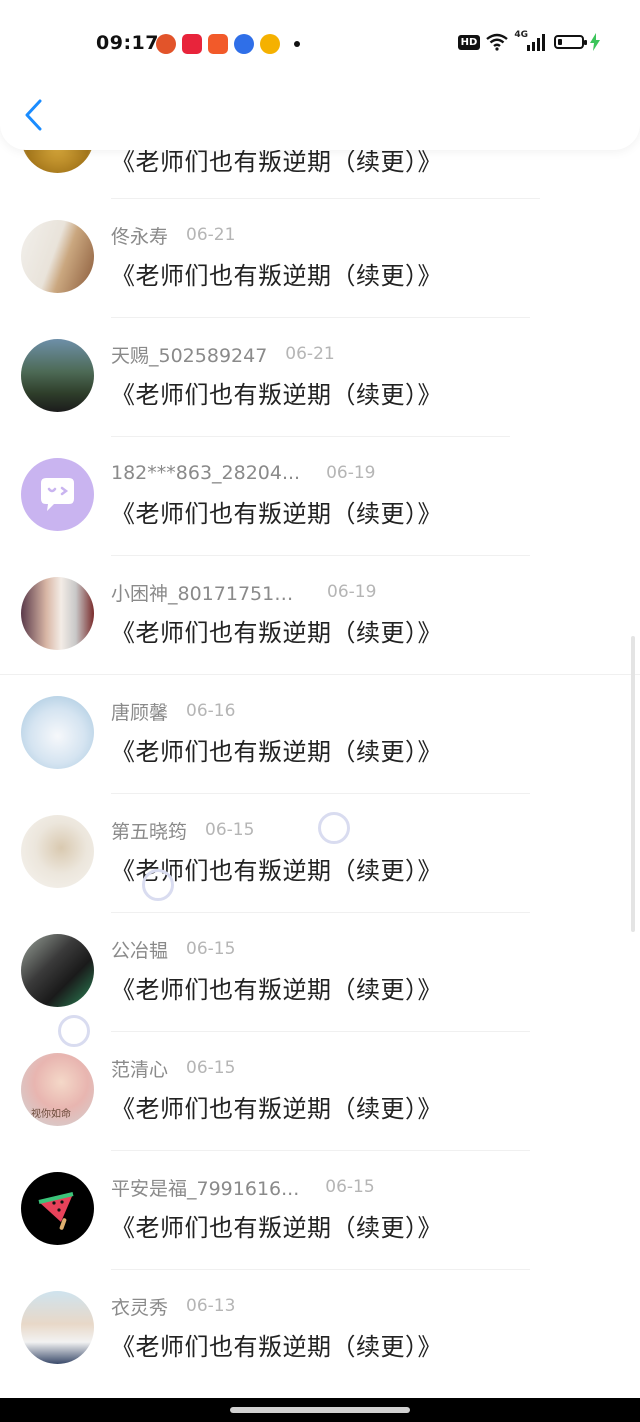 Image resolution: width=640 pixels, height=1422 pixels. Describe the element at coordinates (536, 42) in the screenshot. I see `signal-icon` at that location.